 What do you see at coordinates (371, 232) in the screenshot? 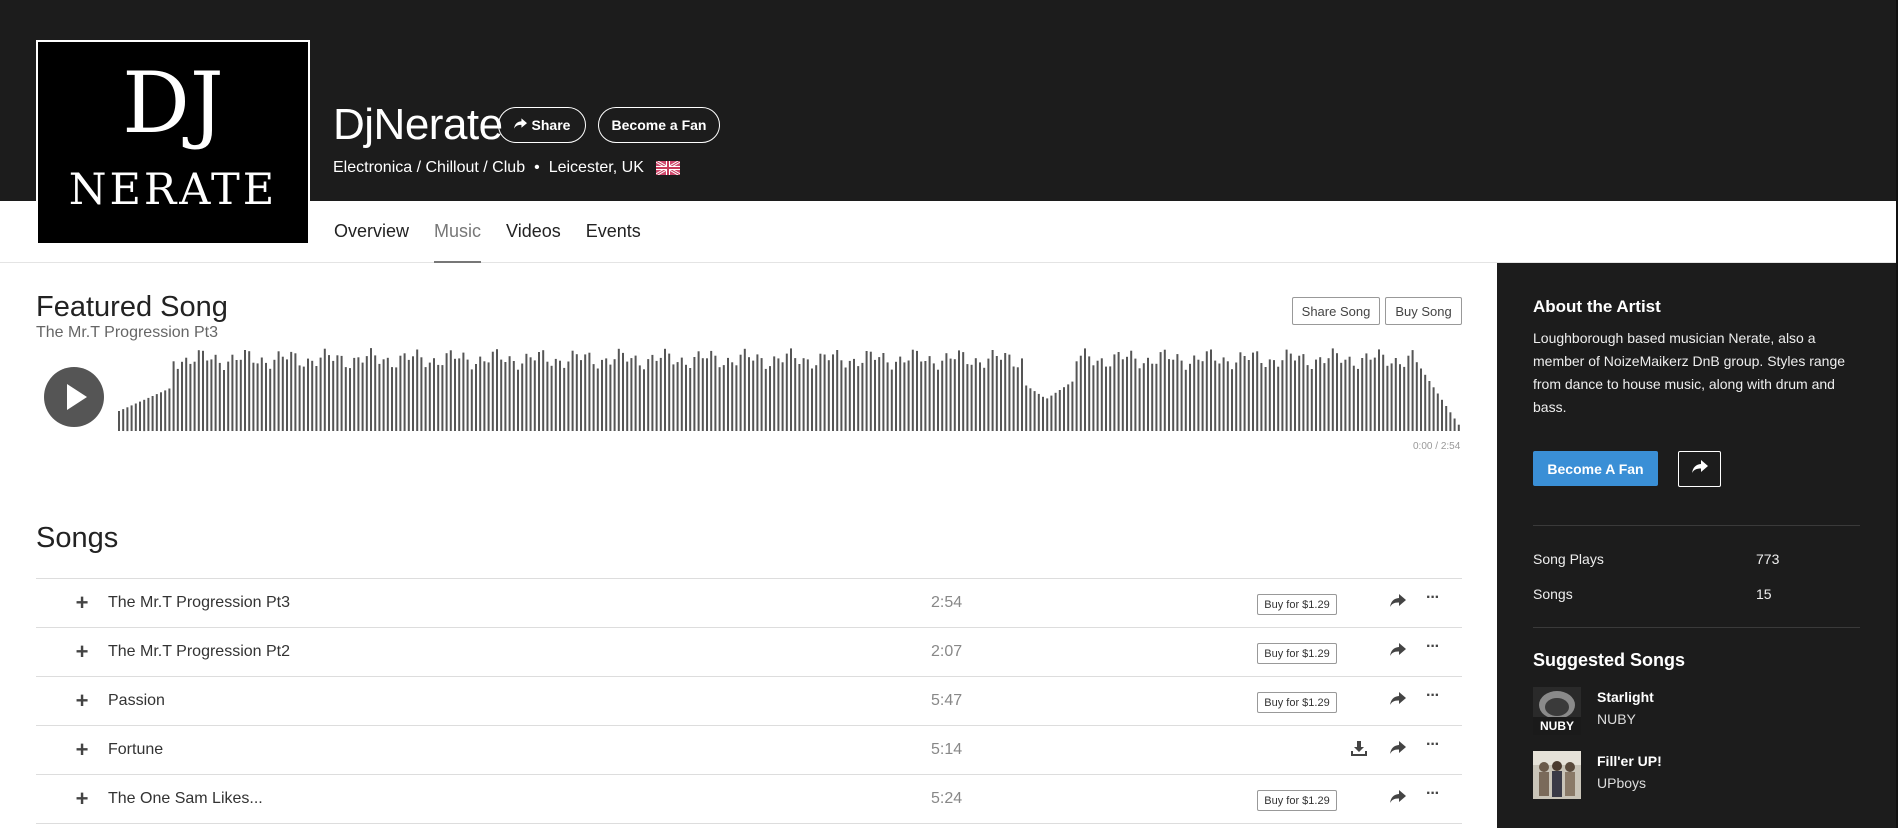
I see `tab-overview: Overview` at bounding box center [371, 232].